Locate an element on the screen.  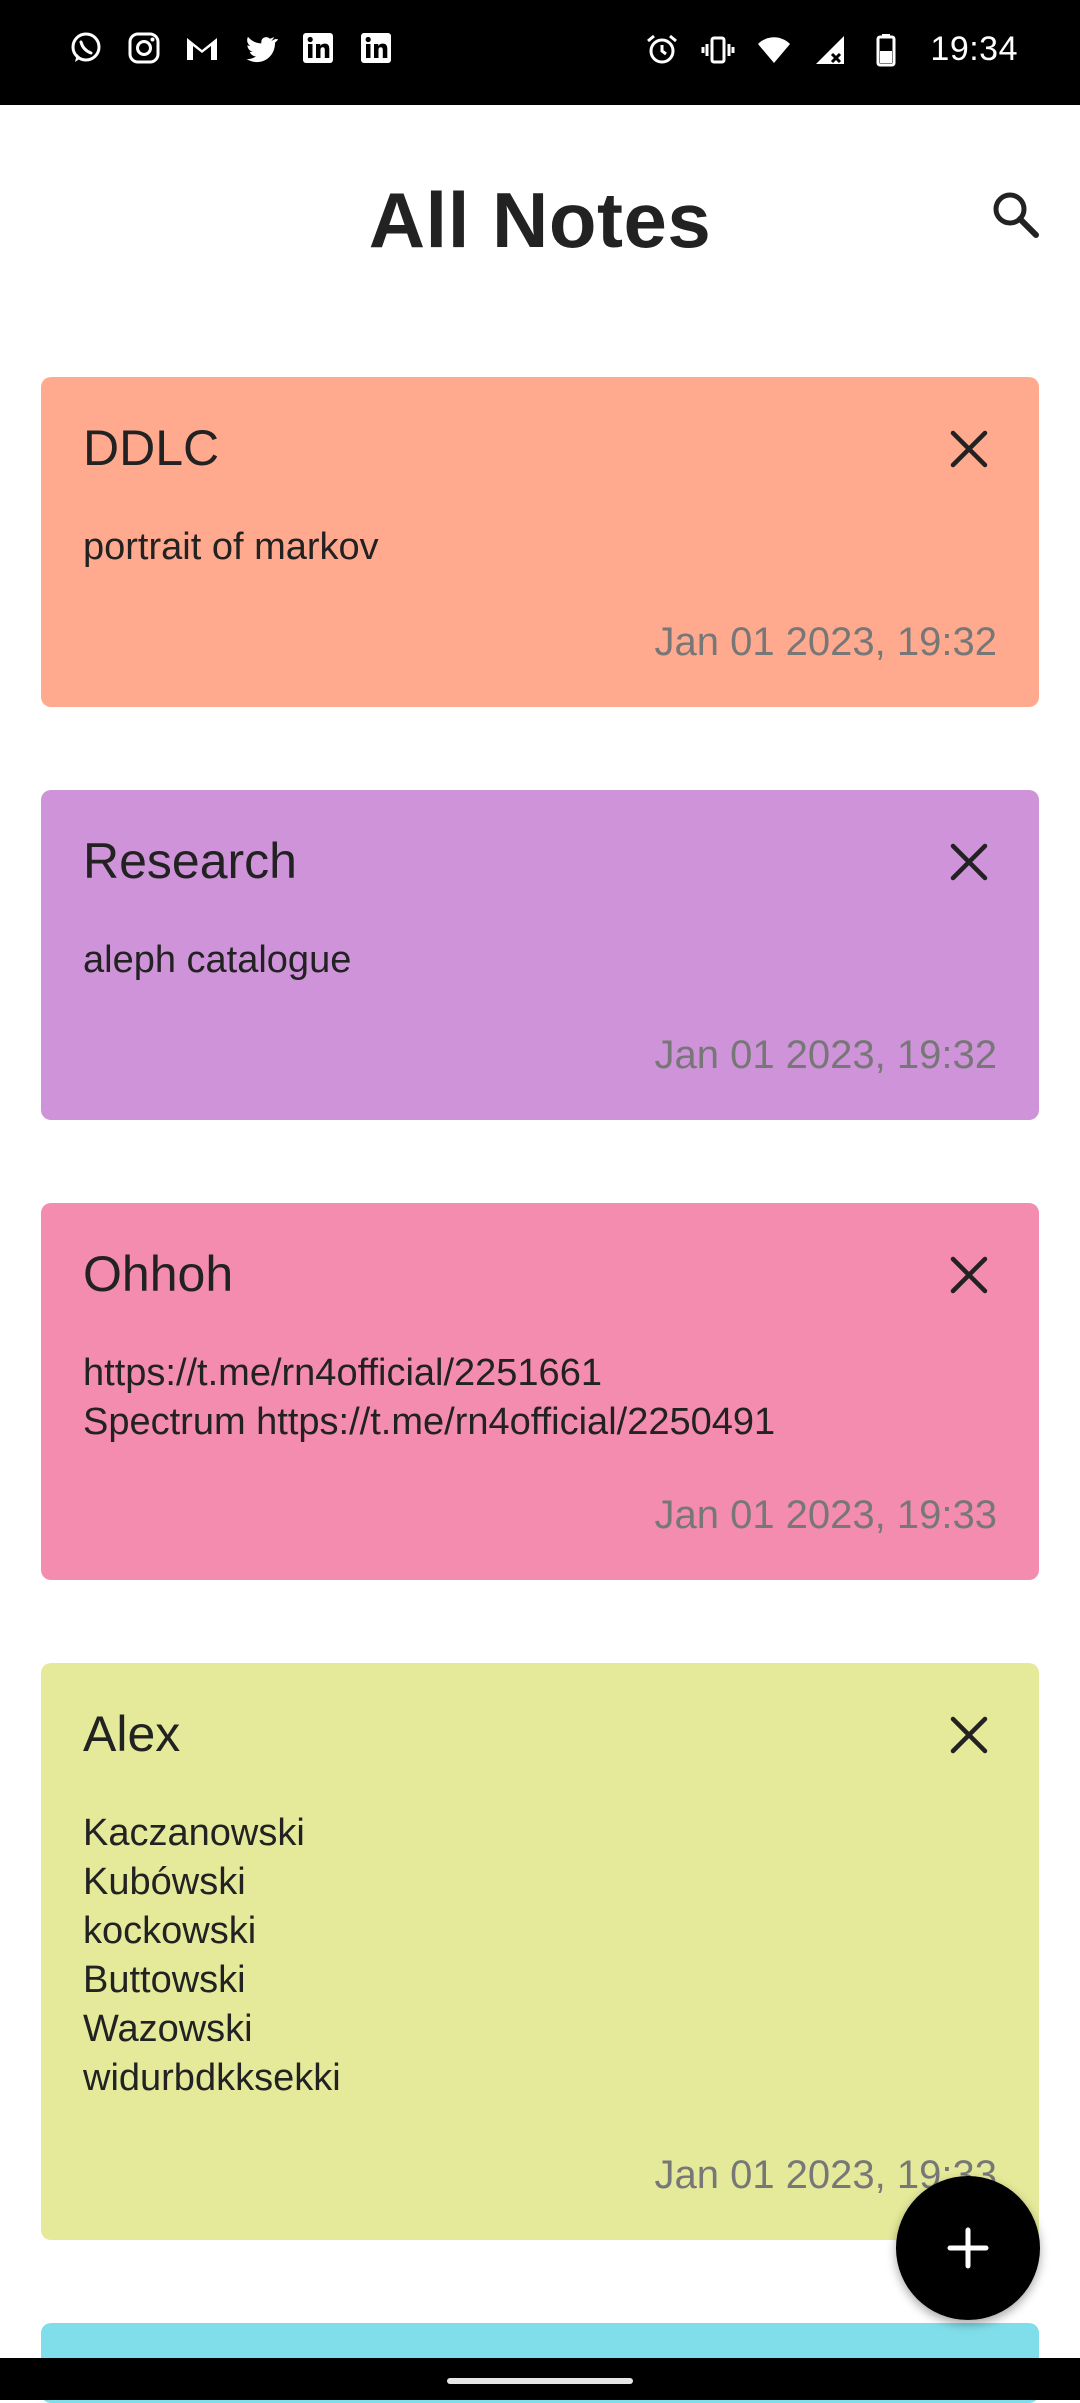
add-note-button is located at coordinates (968, 2248).